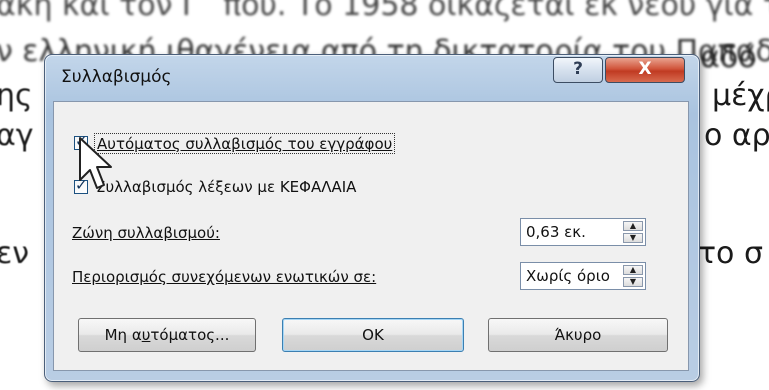  Describe the element at coordinates (146, 233) in the screenshot. I see `hyphenation-zone-label: Ζώνη συλλαβισμού:` at that location.